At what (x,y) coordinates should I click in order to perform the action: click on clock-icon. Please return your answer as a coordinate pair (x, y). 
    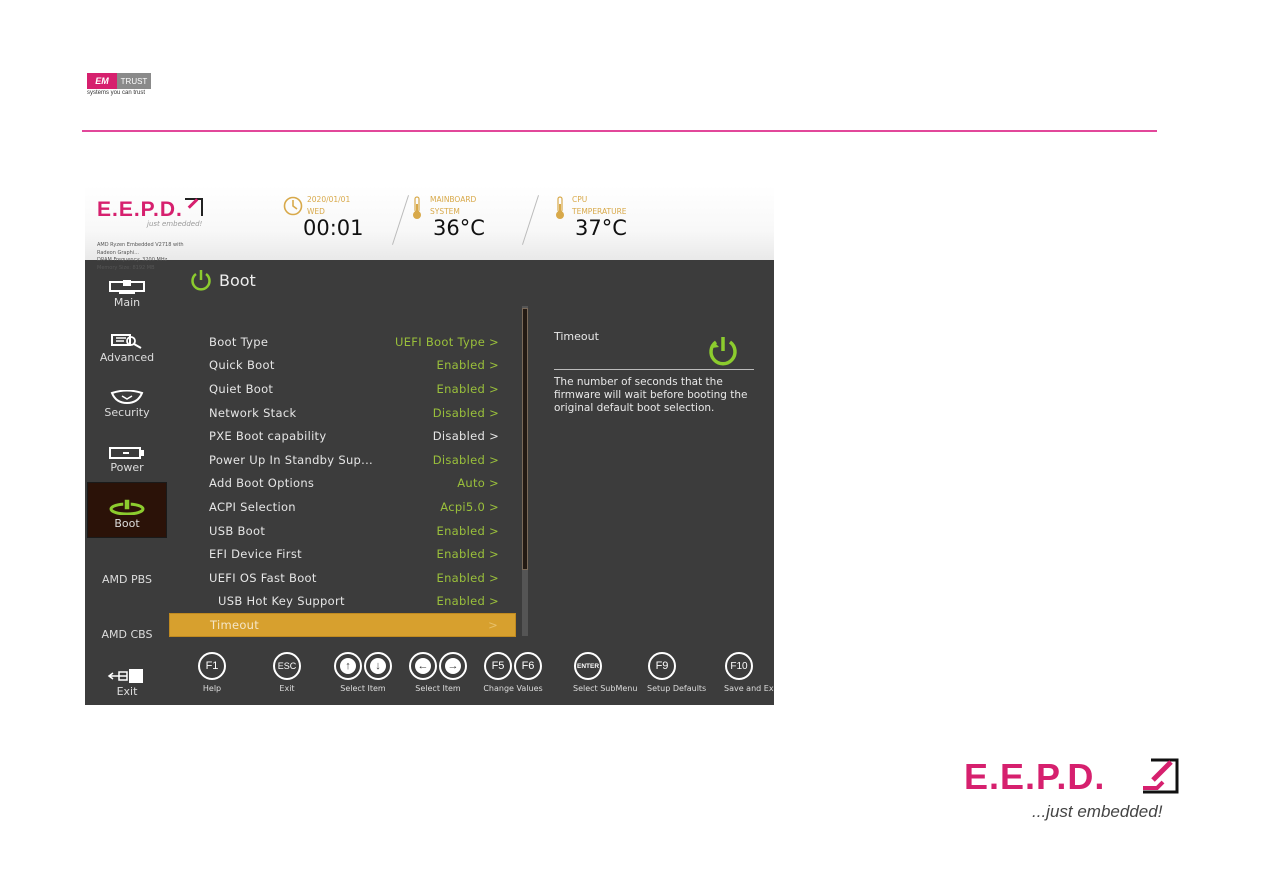
    Looking at the image, I should click on (293, 206).